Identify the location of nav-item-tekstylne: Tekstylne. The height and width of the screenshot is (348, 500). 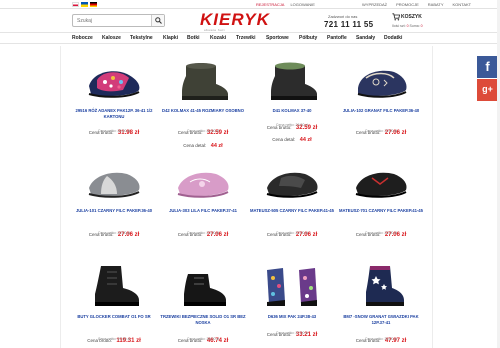
(141, 38).